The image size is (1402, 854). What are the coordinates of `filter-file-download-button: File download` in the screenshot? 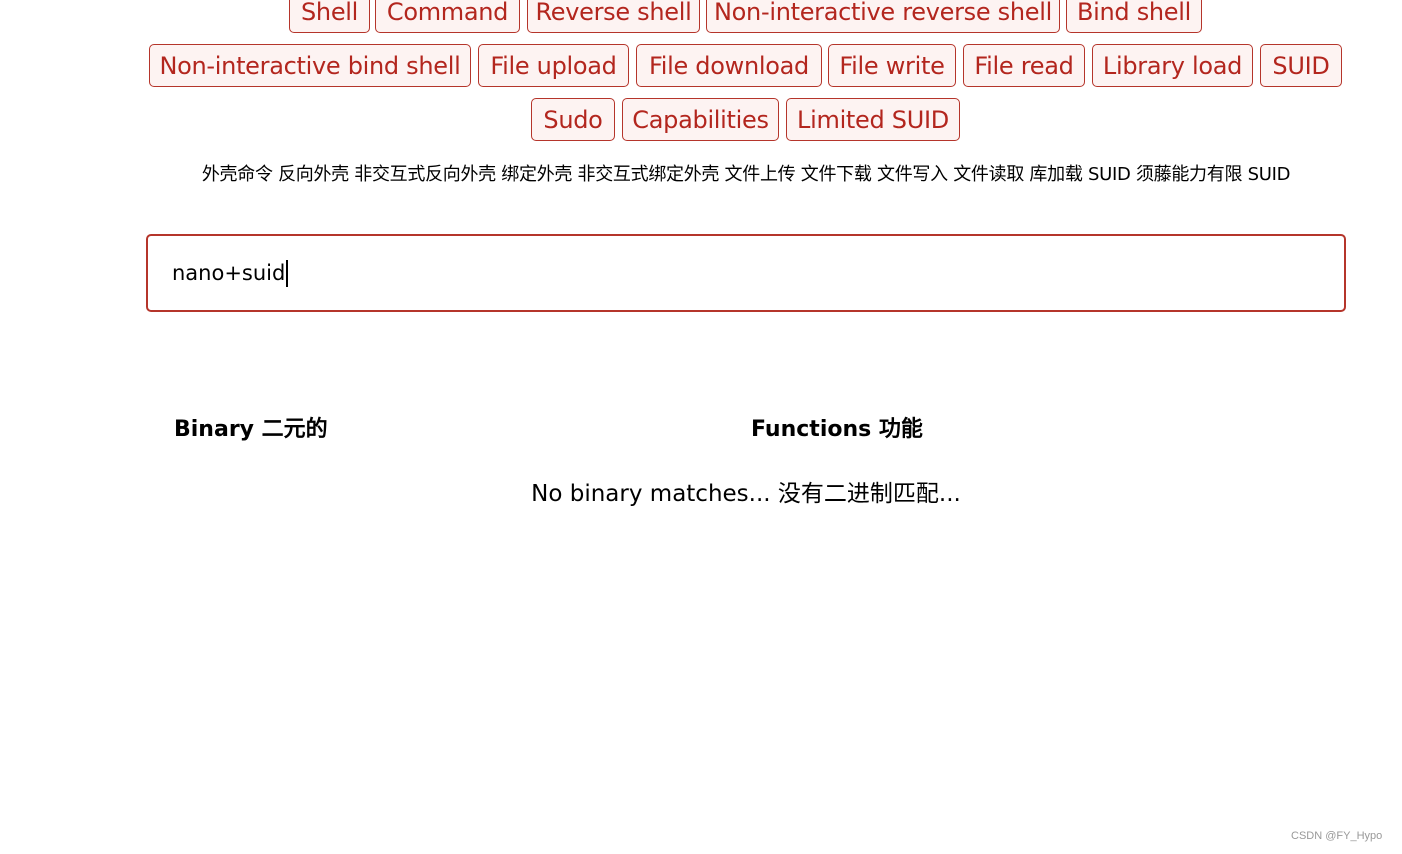 It's located at (729, 65).